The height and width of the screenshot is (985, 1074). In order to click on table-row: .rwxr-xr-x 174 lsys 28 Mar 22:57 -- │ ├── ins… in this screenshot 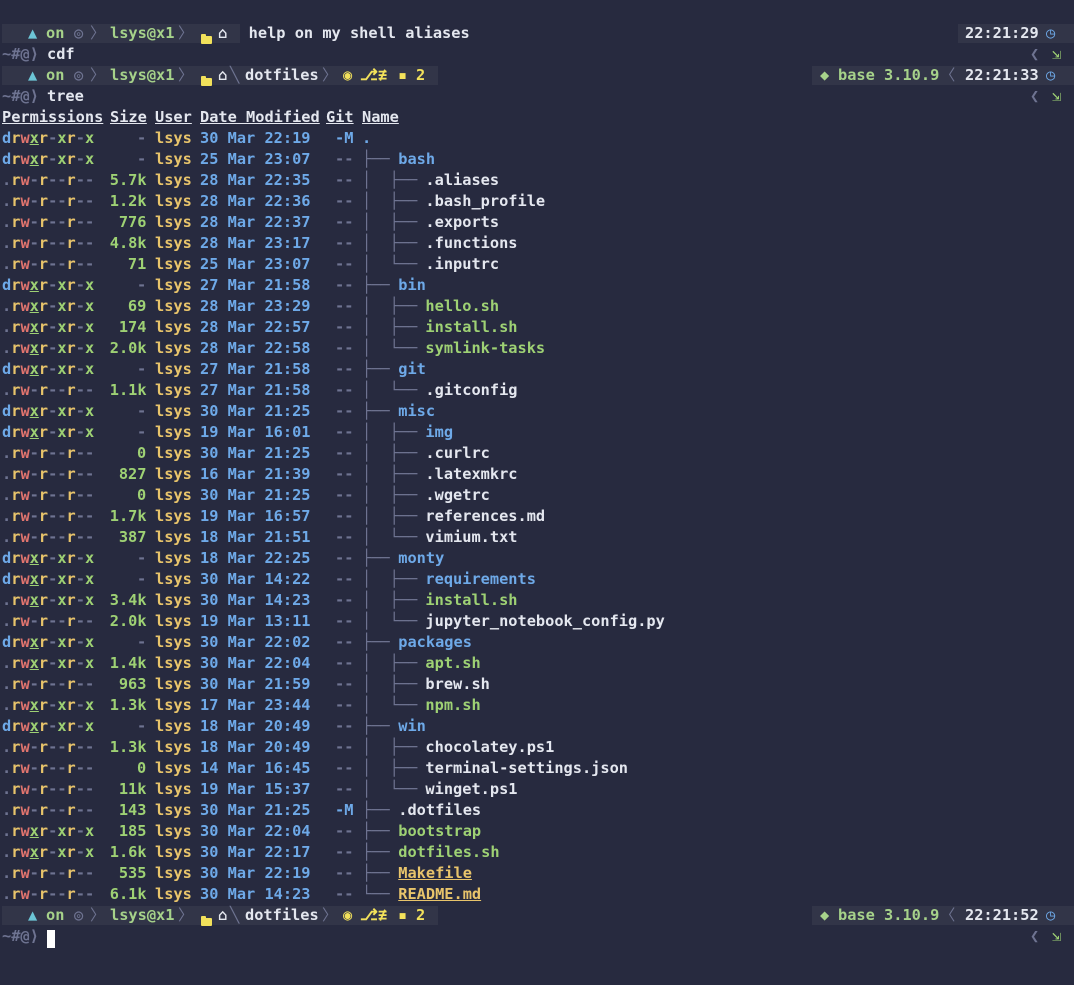, I will do `click(537, 327)`.